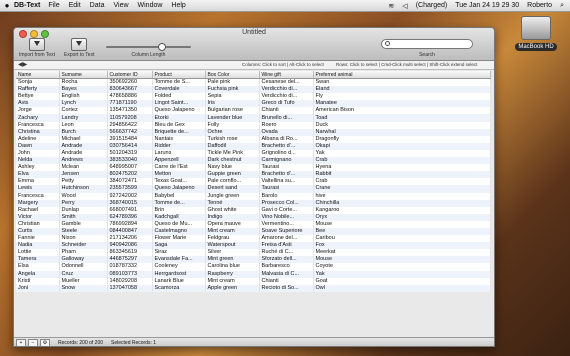 The height and width of the screenshot is (356, 570). Describe the element at coordinates (562, 6) in the screenshot. I see `spotlight-icon: ⌕` at that location.